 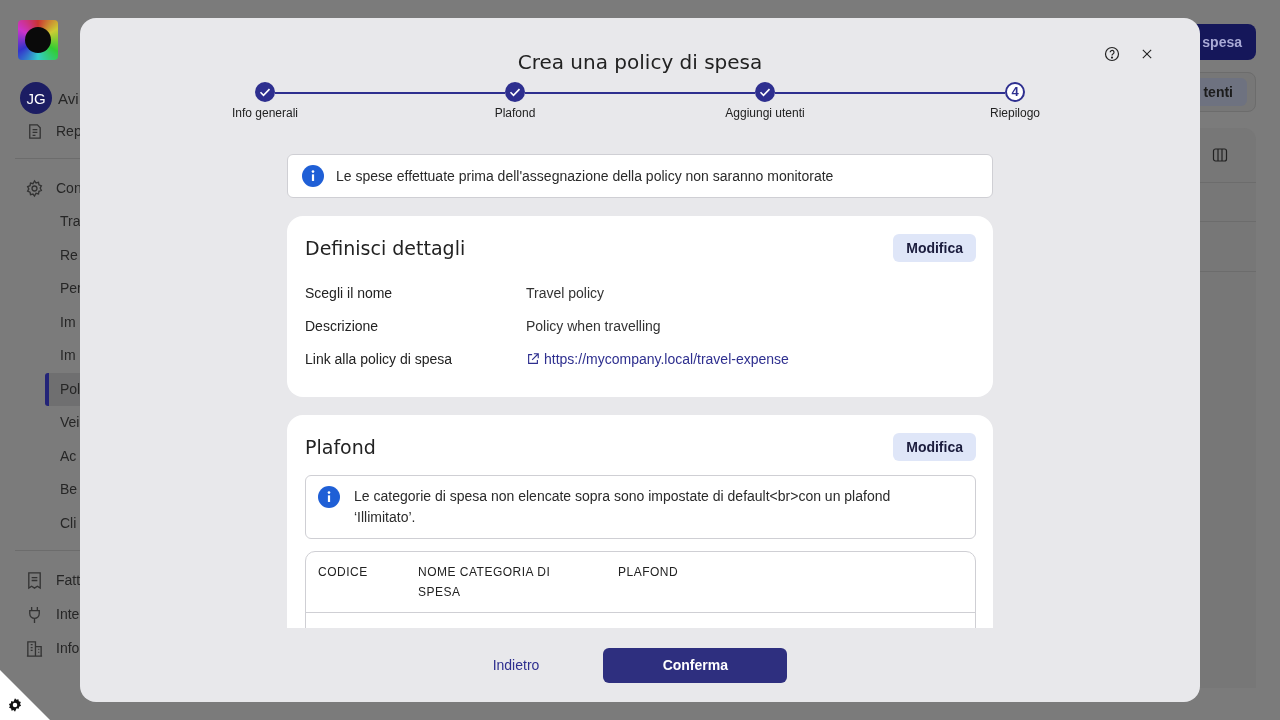 What do you see at coordinates (68, 580) in the screenshot?
I see `sidebar-item: Fatt` at bounding box center [68, 580].